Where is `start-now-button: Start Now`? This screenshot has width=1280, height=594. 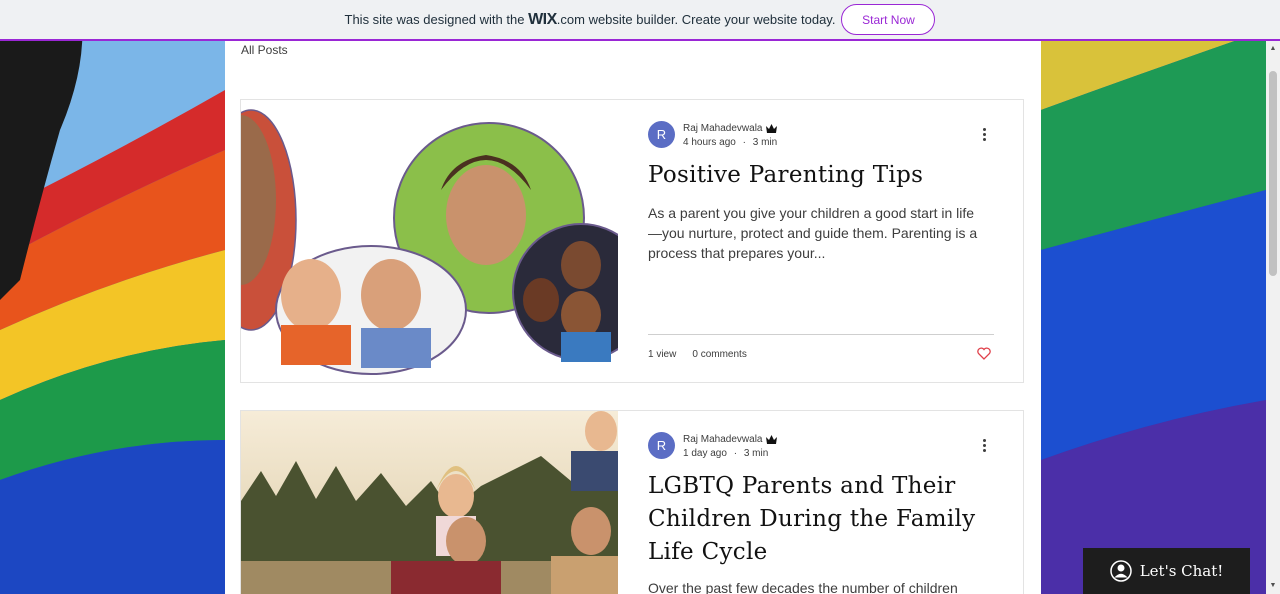
start-now-button: Start Now is located at coordinates (888, 19).